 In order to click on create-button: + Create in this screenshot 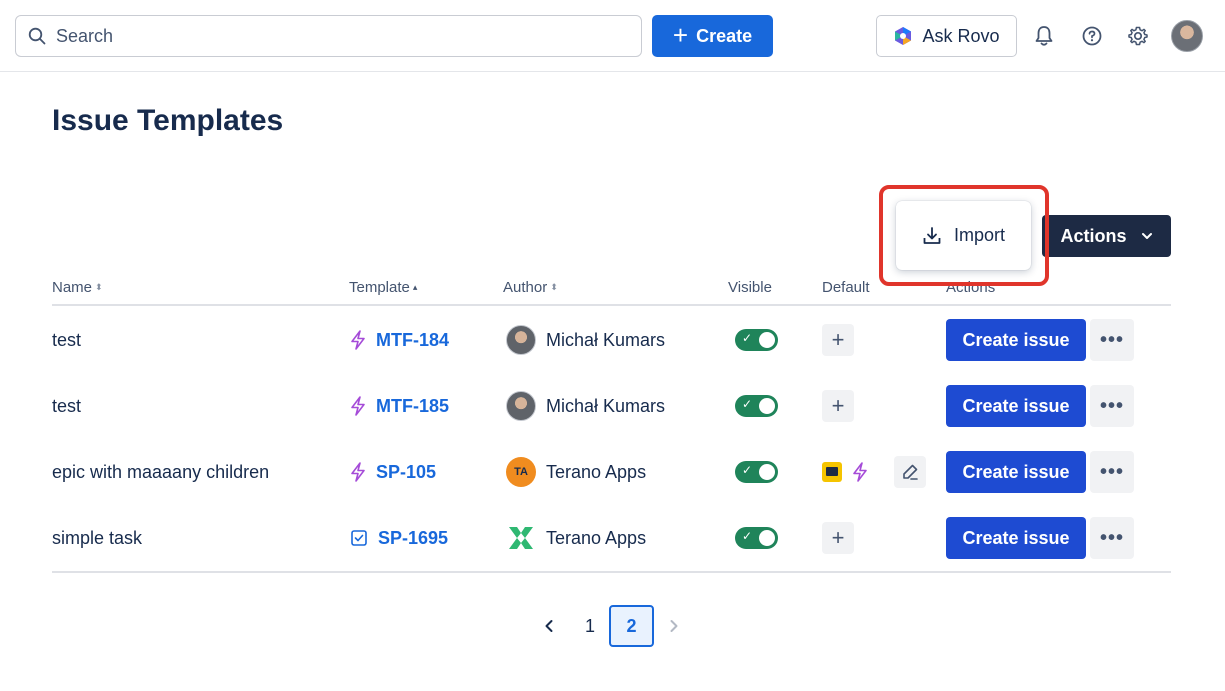, I will do `click(712, 36)`.